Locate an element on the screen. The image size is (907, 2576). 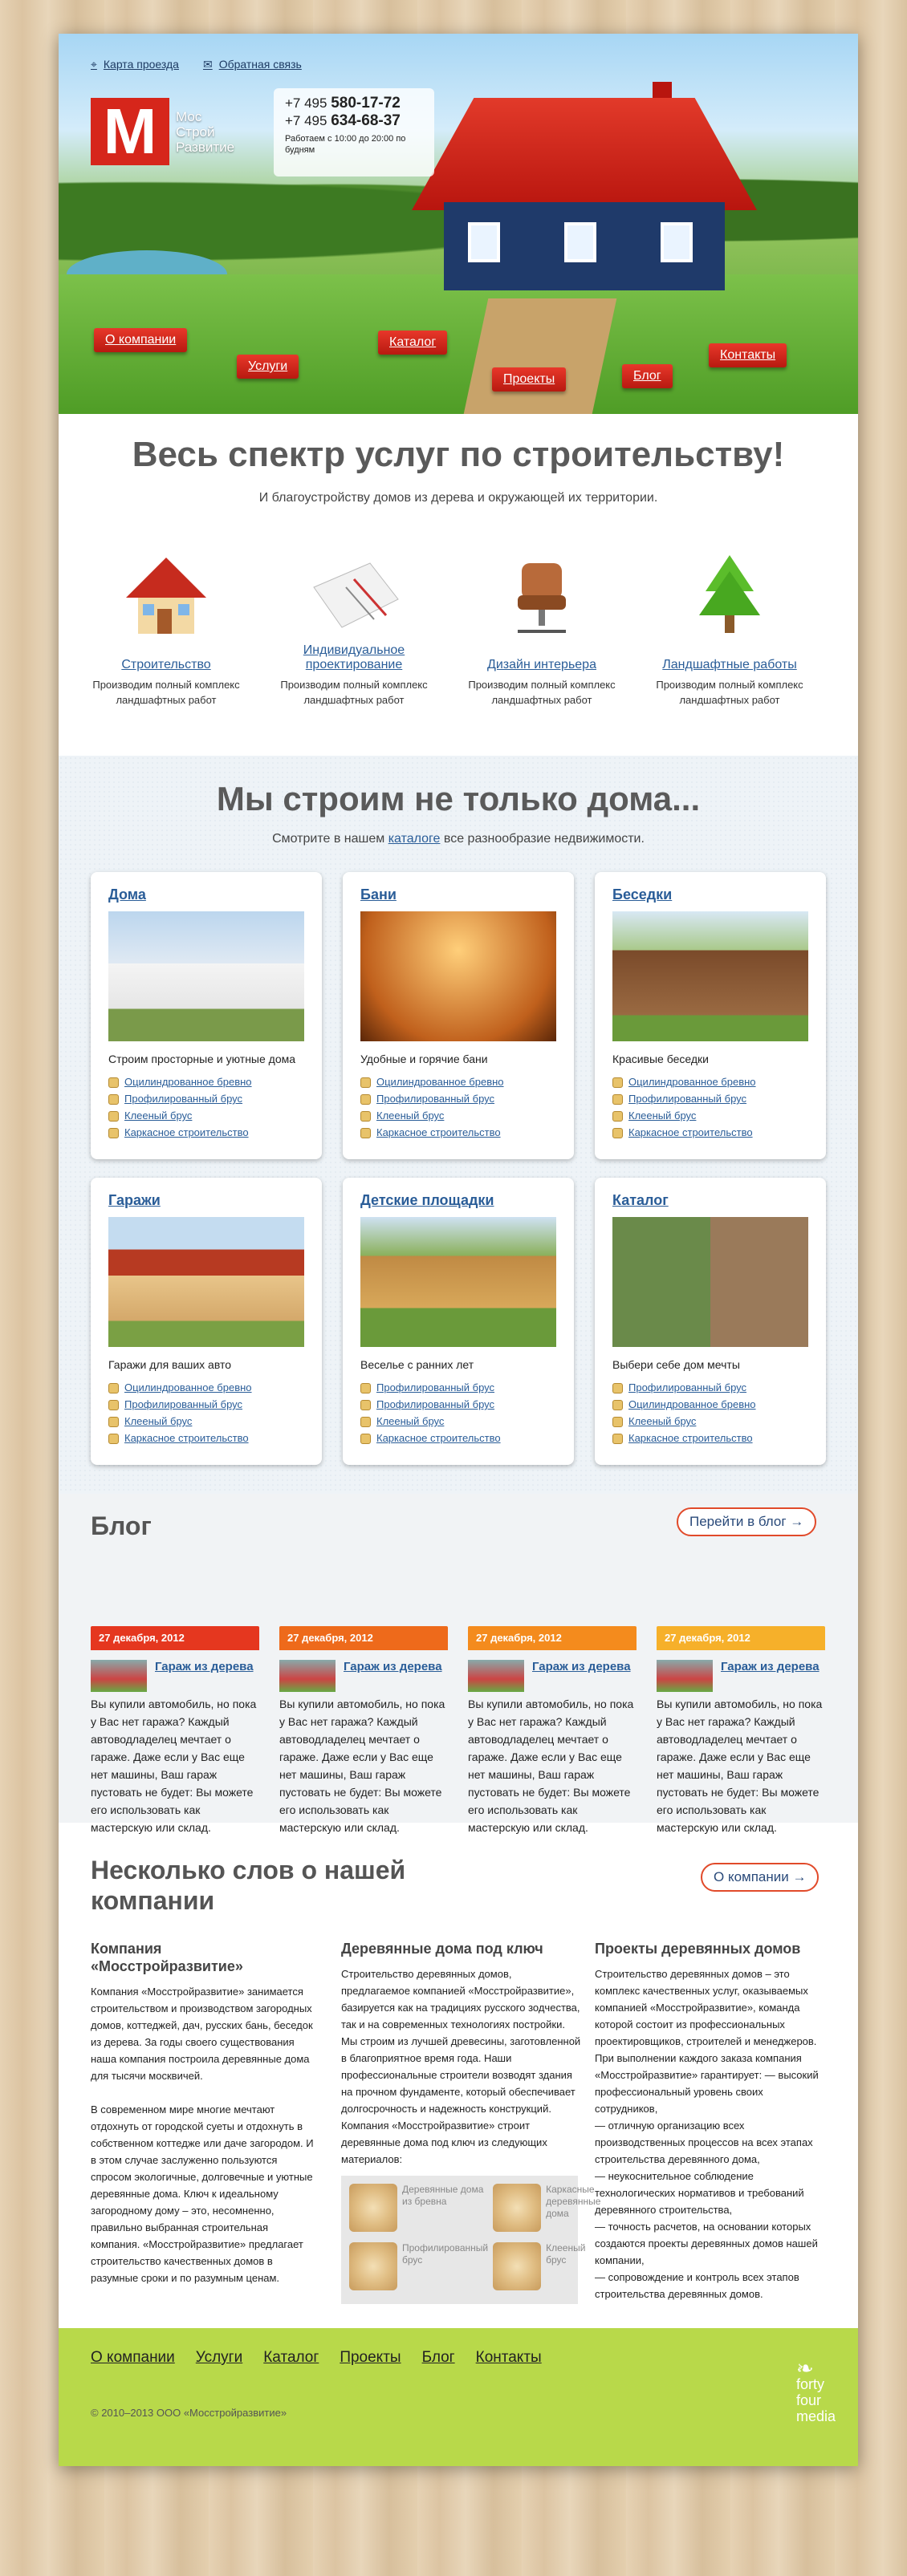
footer-link-services: Услуги is located at coordinates (219, 2358).